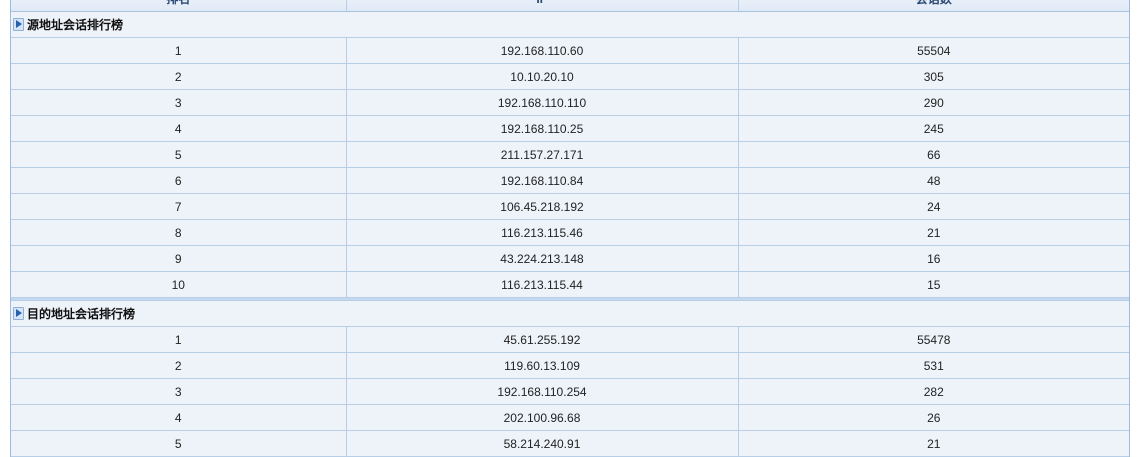 The height and width of the screenshot is (457, 1142). What do you see at coordinates (542, 6) in the screenshot?
I see `column-header-ip: IP` at bounding box center [542, 6].